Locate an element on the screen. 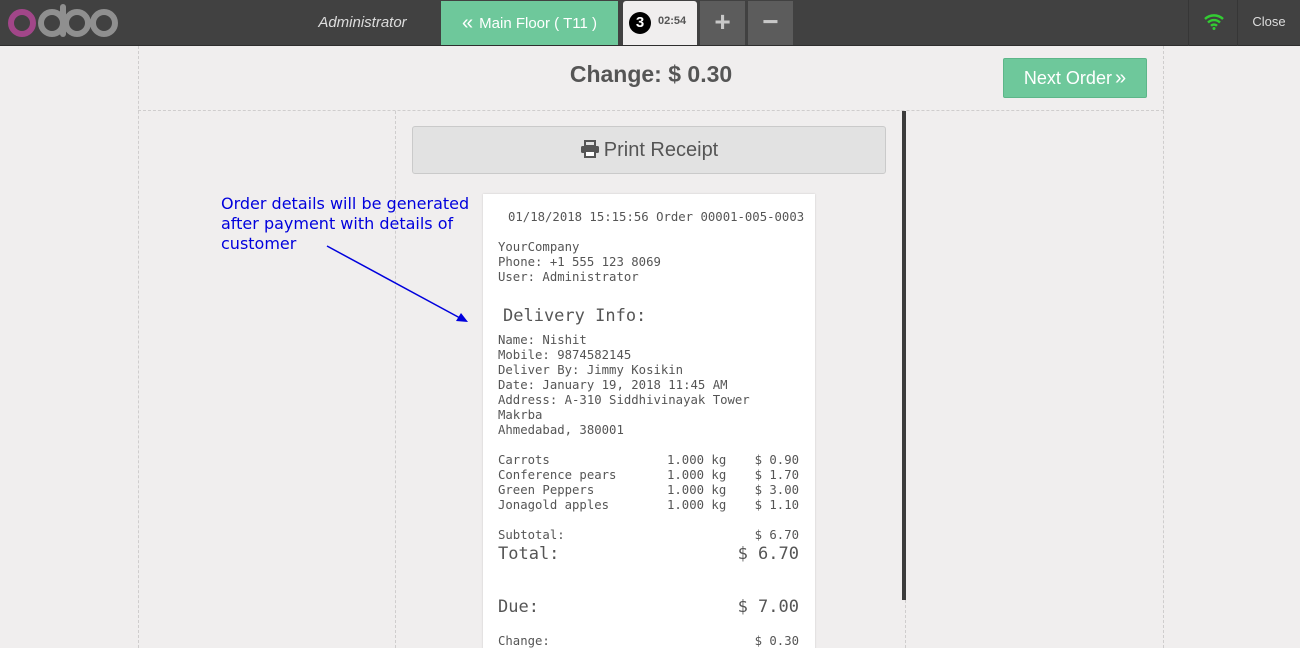  due-value: $ 7.00 is located at coordinates (768, 607).